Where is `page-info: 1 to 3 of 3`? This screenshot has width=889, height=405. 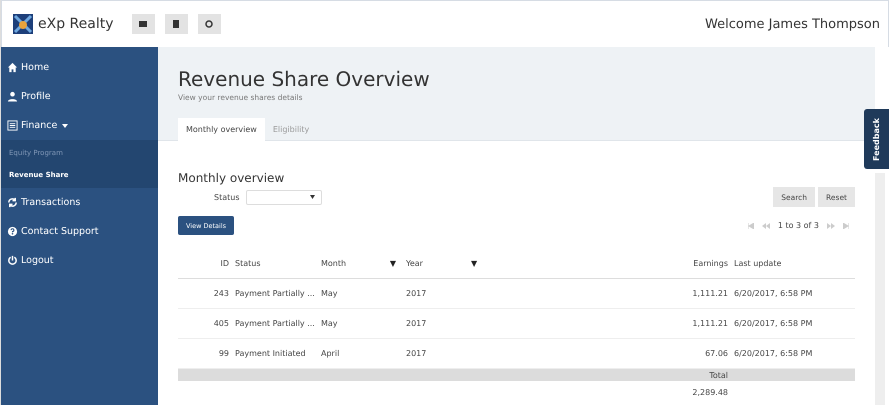
page-info: 1 to 3 of 3 is located at coordinates (798, 225).